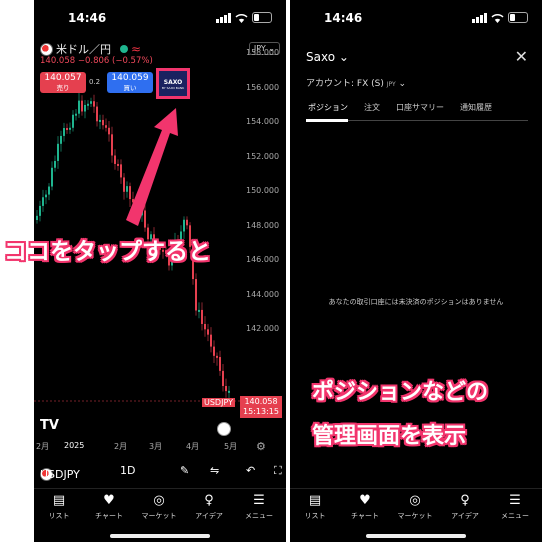 This screenshot has height=542, width=544. Describe the element at coordinates (278, 471) in the screenshot. I see `fullscreen-icon: ⛶` at that location.